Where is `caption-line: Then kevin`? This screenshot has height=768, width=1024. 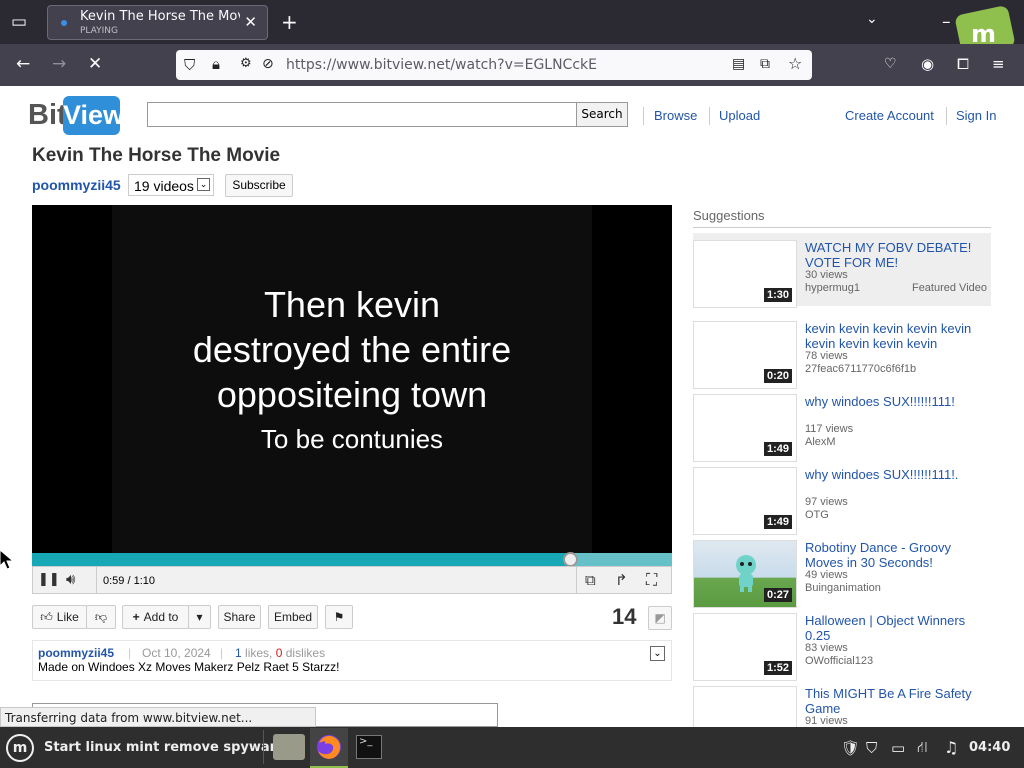
caption-line: Then kevin is located at coordinates (352, 304).